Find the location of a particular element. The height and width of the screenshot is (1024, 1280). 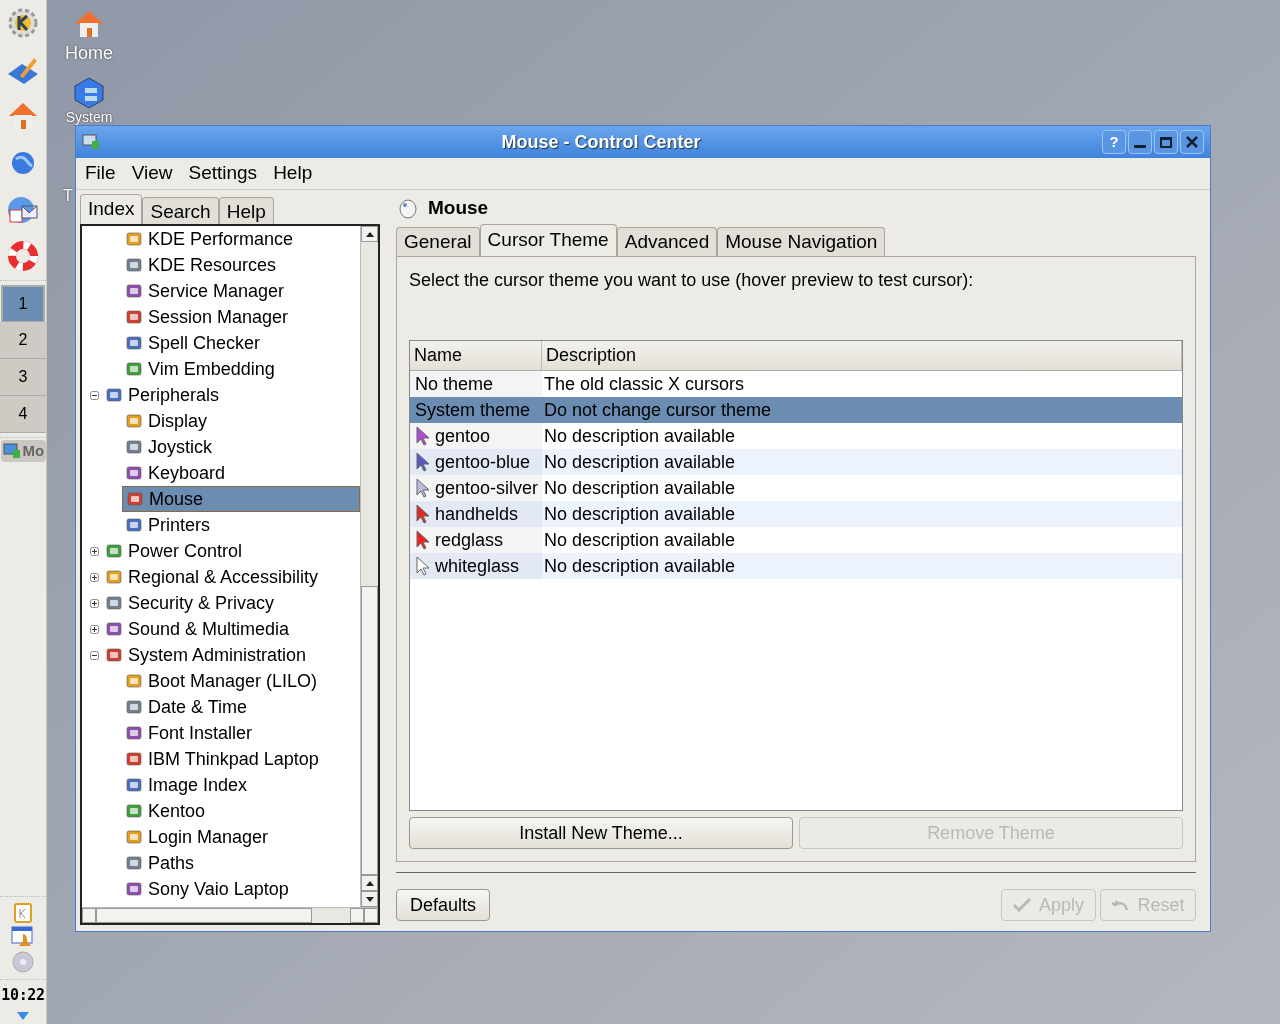

tree-item: Security & Privacy is located at coordinates (192, 603).